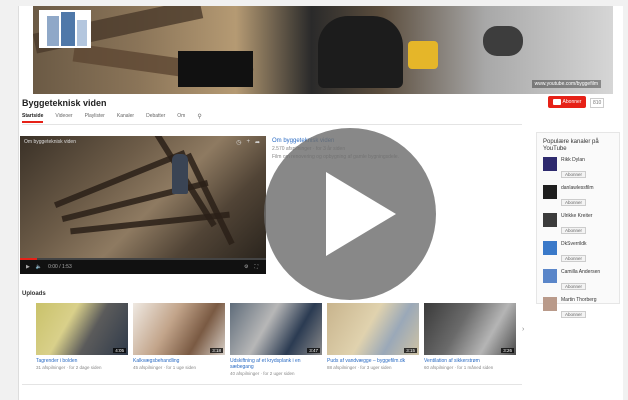 The height and width of the screenshot is (400, 628). Describe the element at coordinates (199, 118) in the screenshot. I see `search-icon: ⚲` at that location.